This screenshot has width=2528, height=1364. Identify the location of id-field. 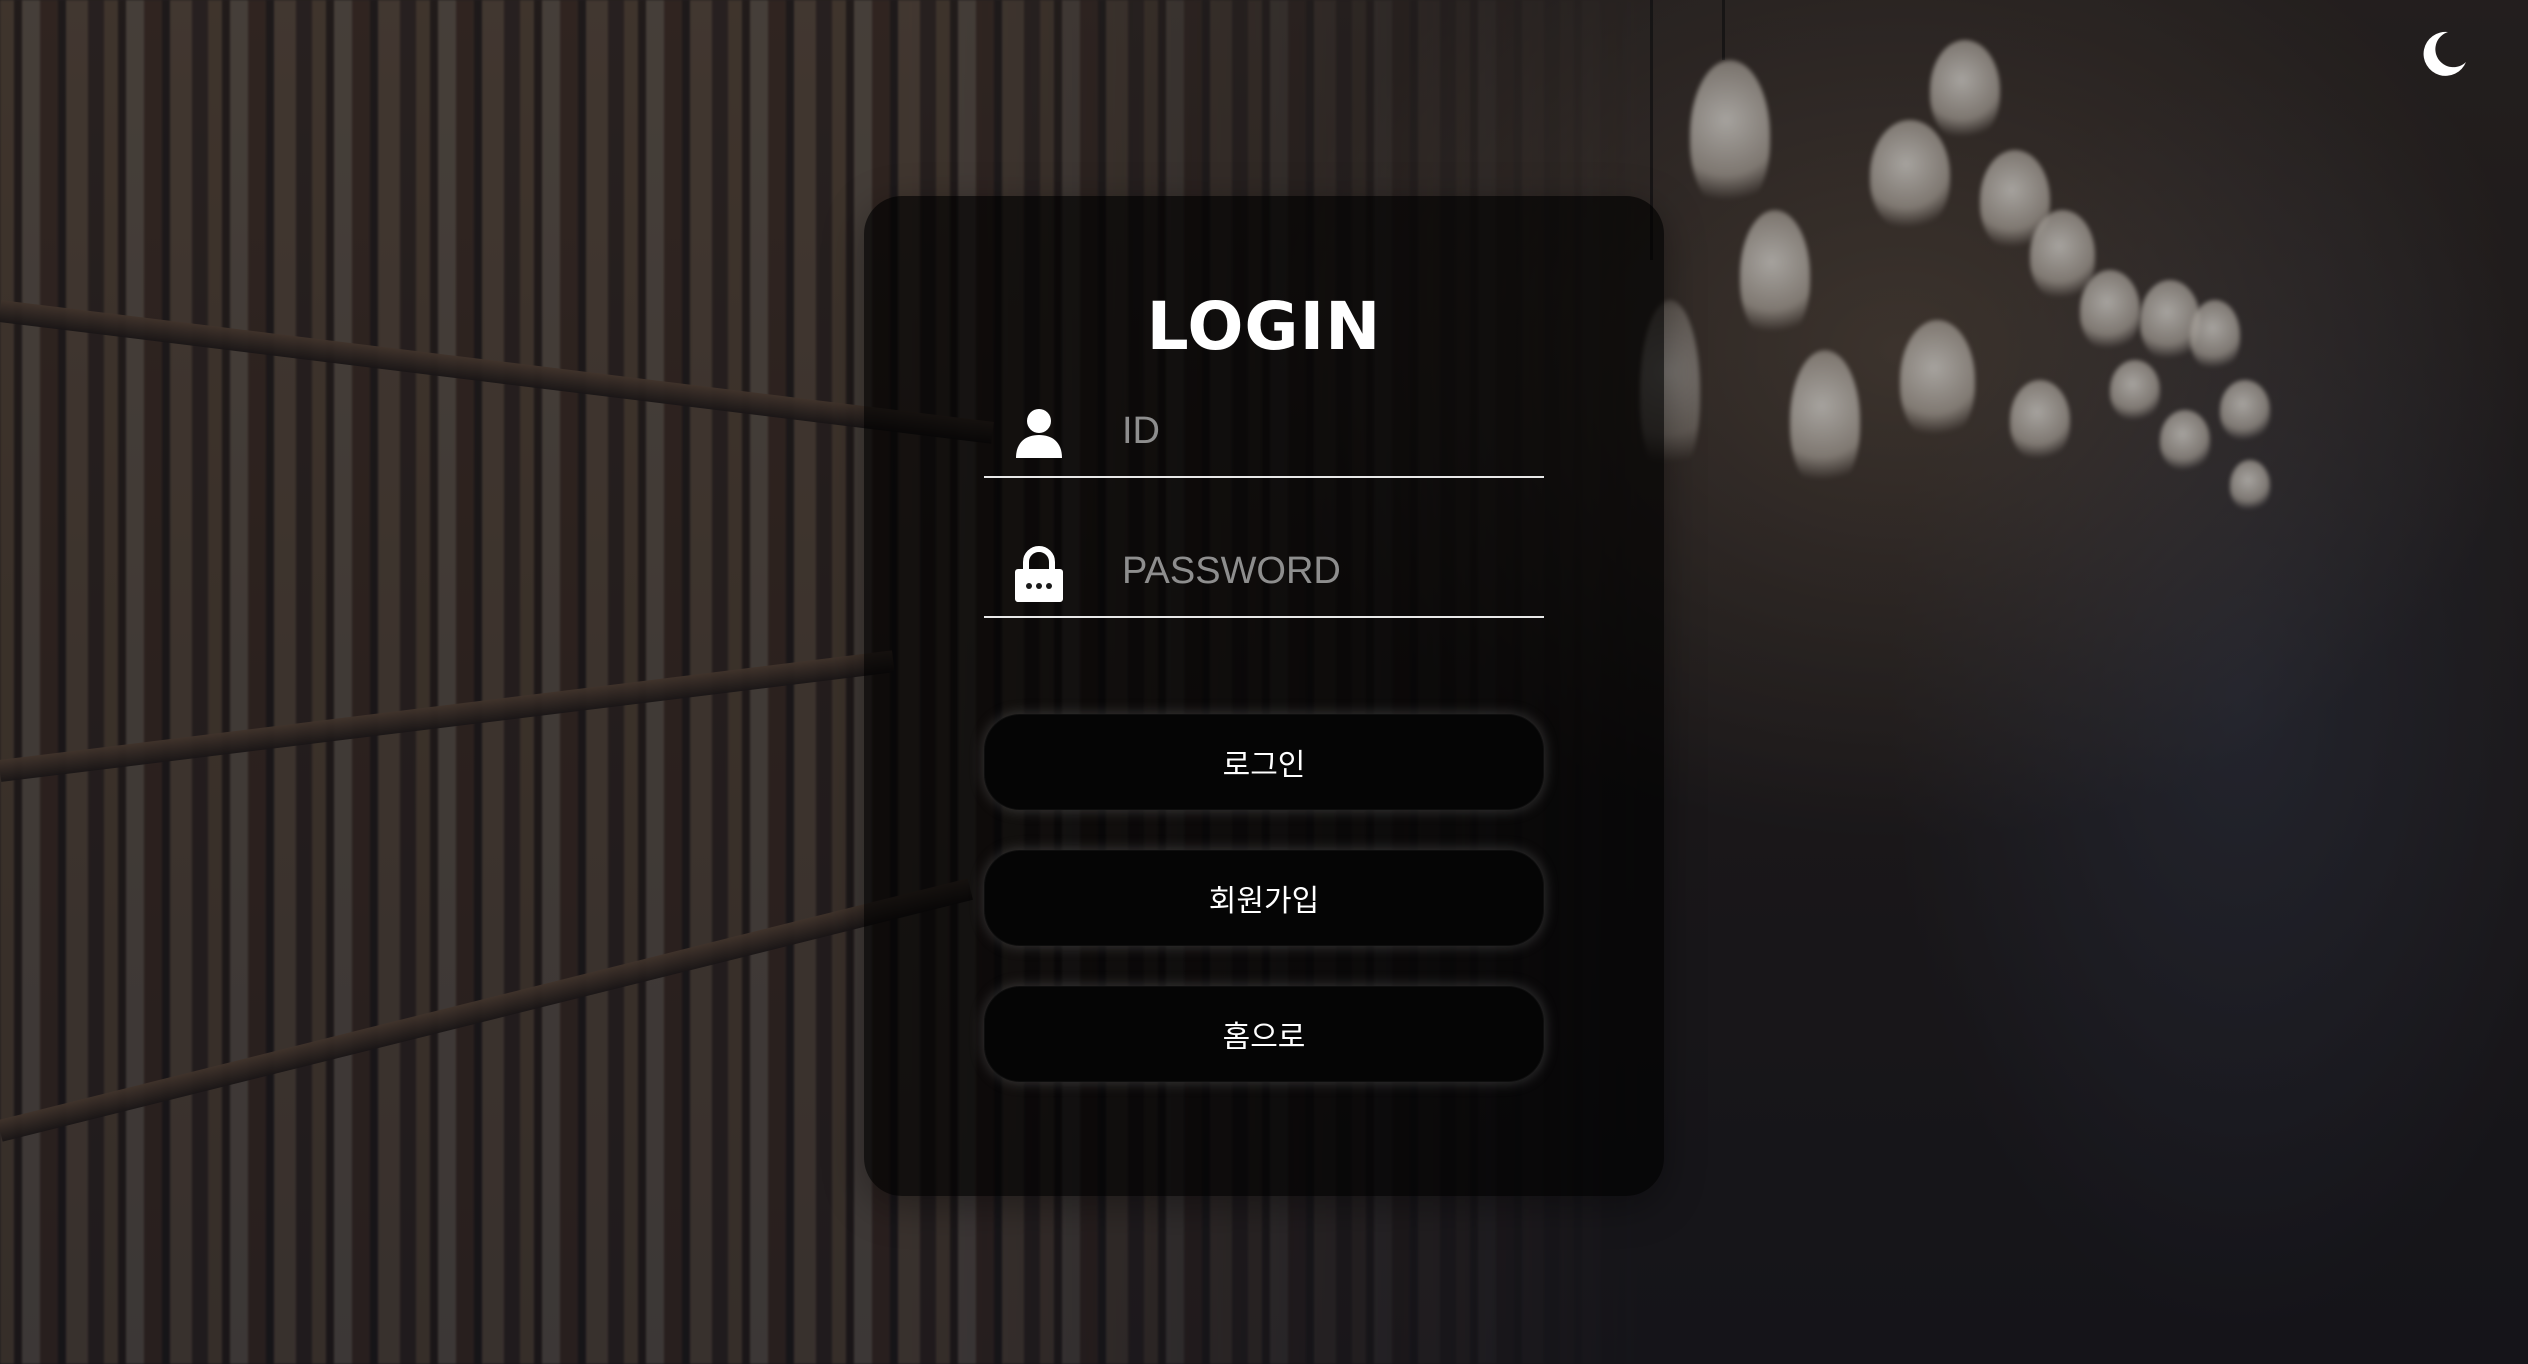
(1264, 432).